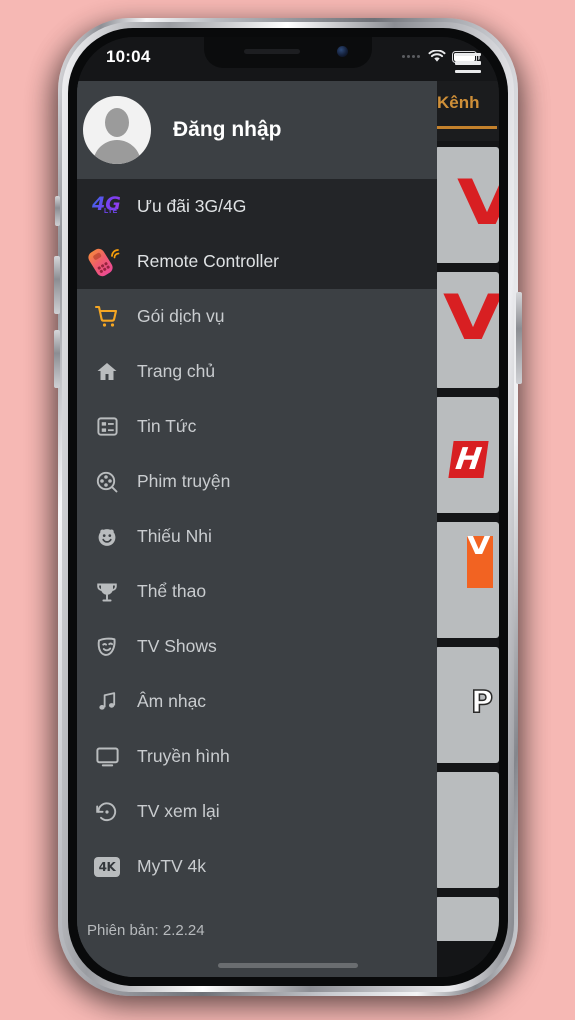  I want to click on shopping-cart-icon, so click(107, 317).